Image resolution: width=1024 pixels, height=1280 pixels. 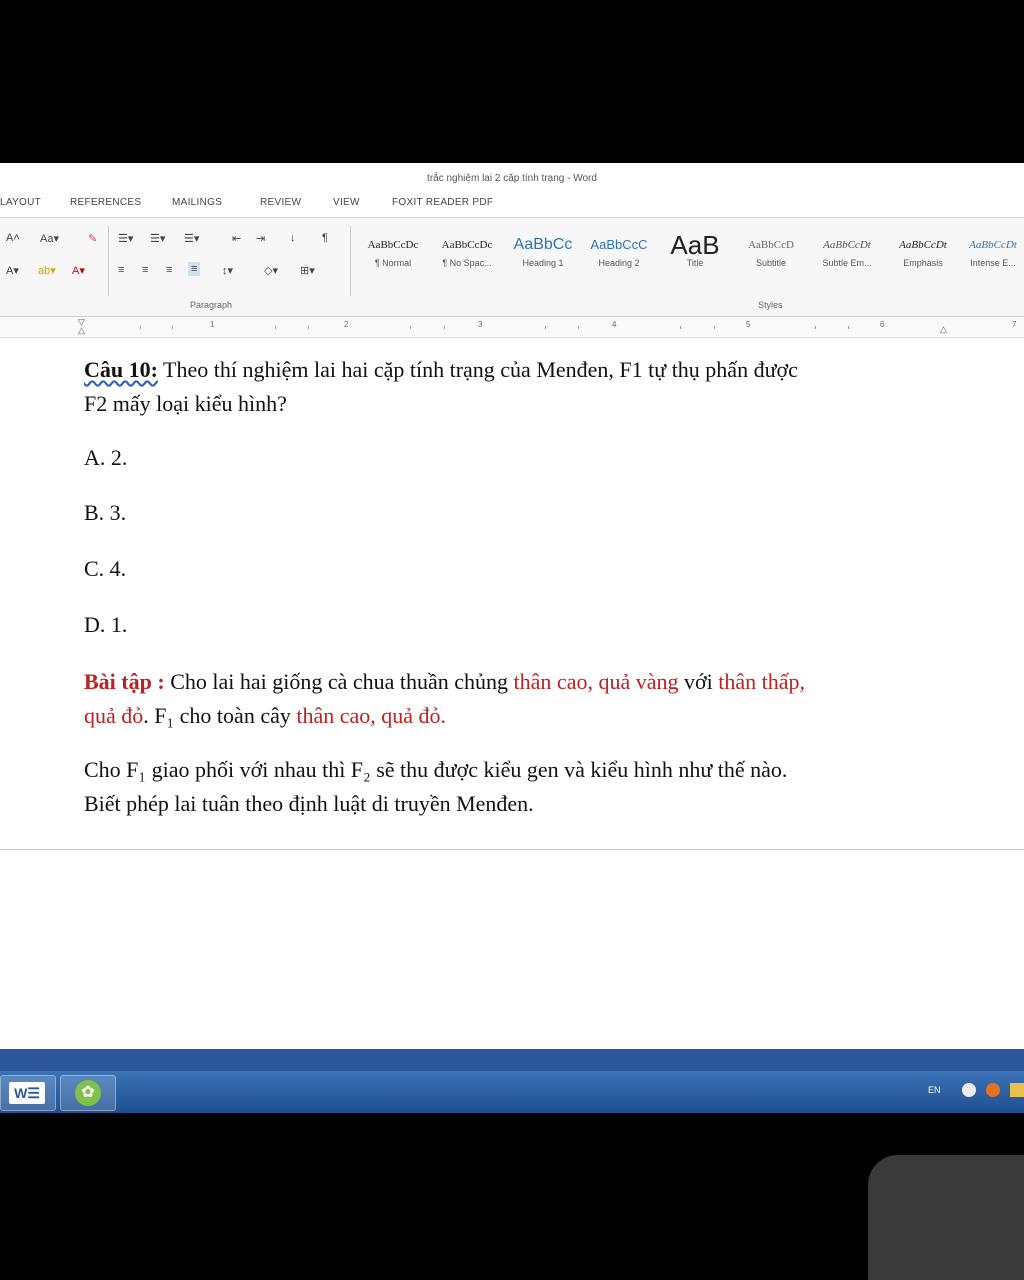 What do you see at coordinates (81, 330) in the screenshot?
I see `hanging-indent-icon: △` at bounding box center [81, 330].